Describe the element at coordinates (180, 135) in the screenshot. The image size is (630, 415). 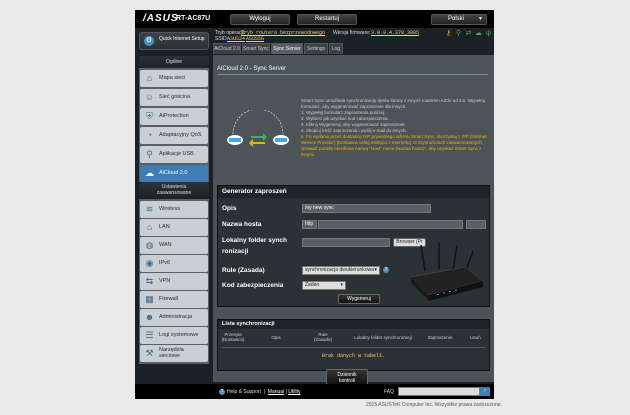
I see `sidebar-item-label: Adaptacyjny QoS` at that location.